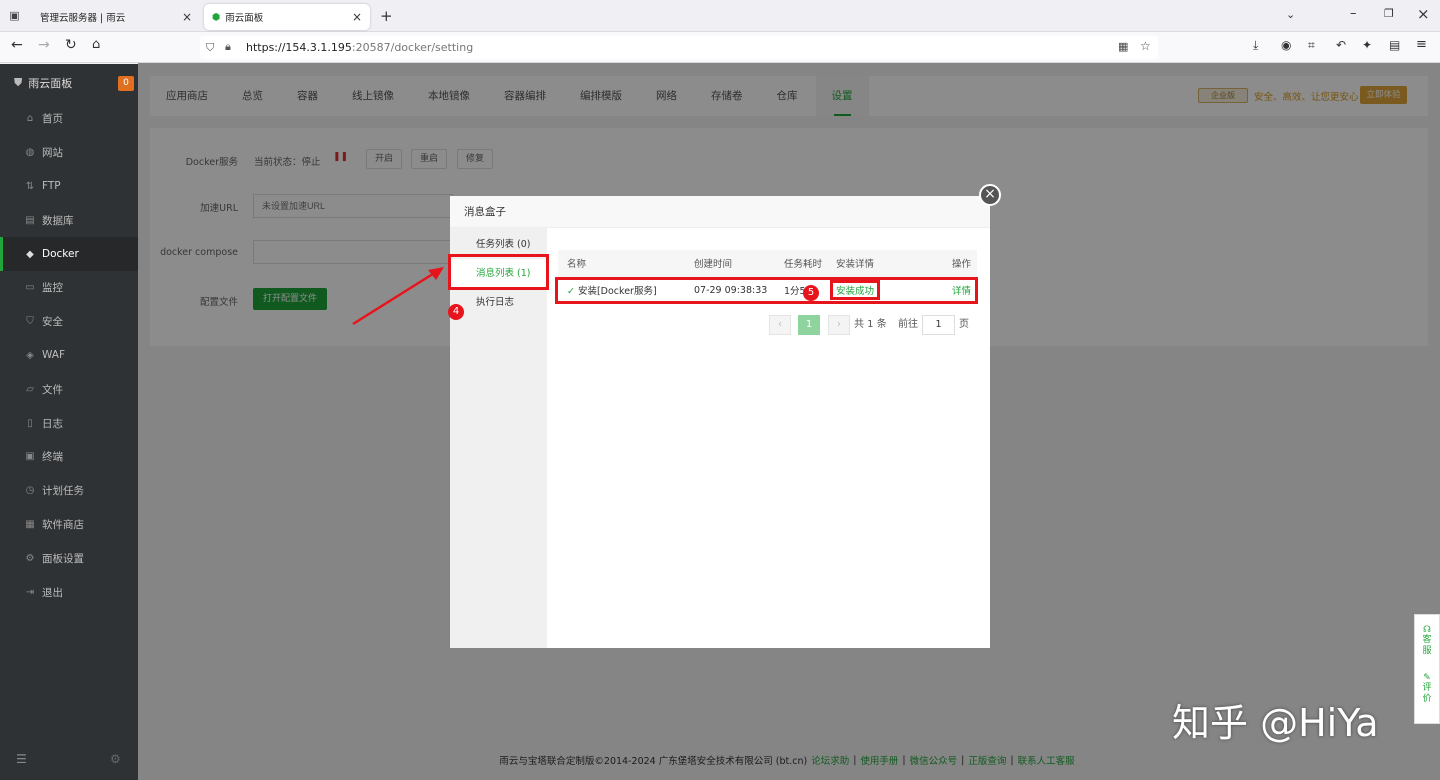 Image resolution: width=1440 pixels, height=780 pixels. I want to click on sidebar-item-logs: ▯ 日志, so click(69, 423).